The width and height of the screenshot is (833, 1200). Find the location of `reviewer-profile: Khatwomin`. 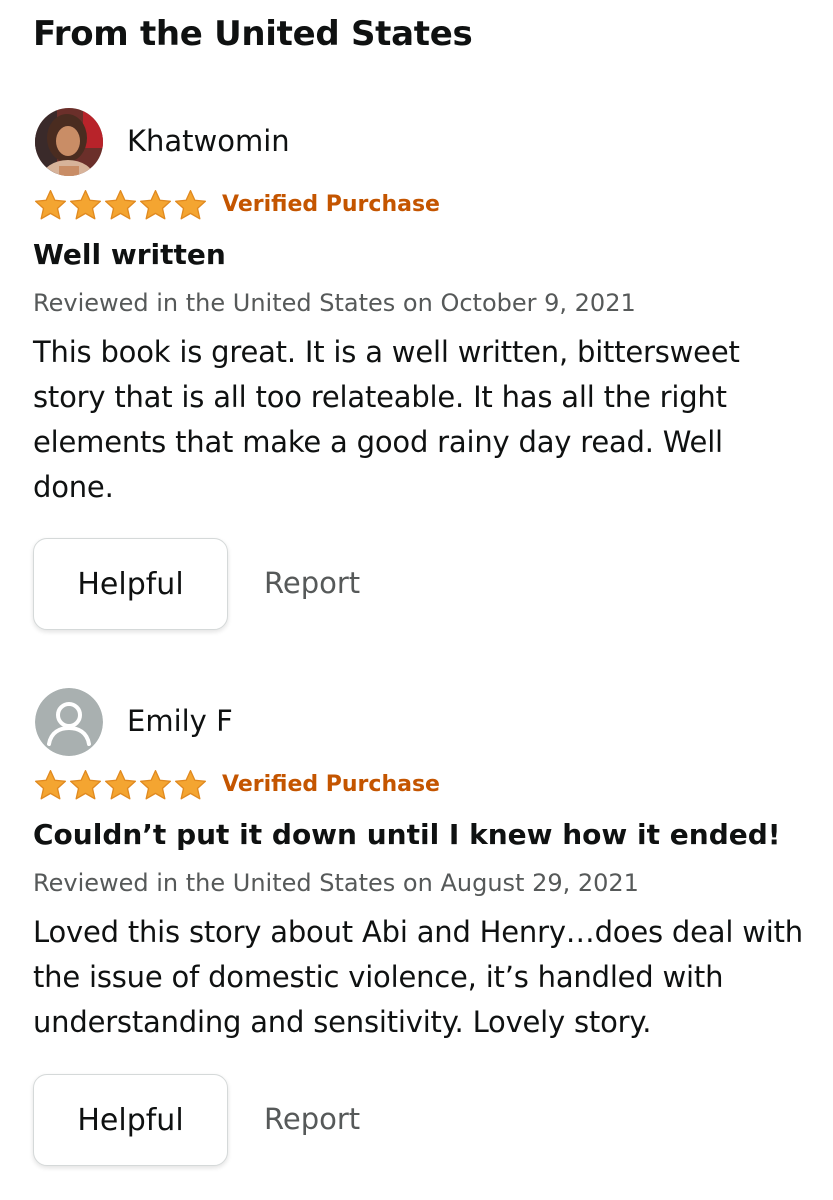

reviewer-profile: Khatwomin is located at coordinates (385, 142).